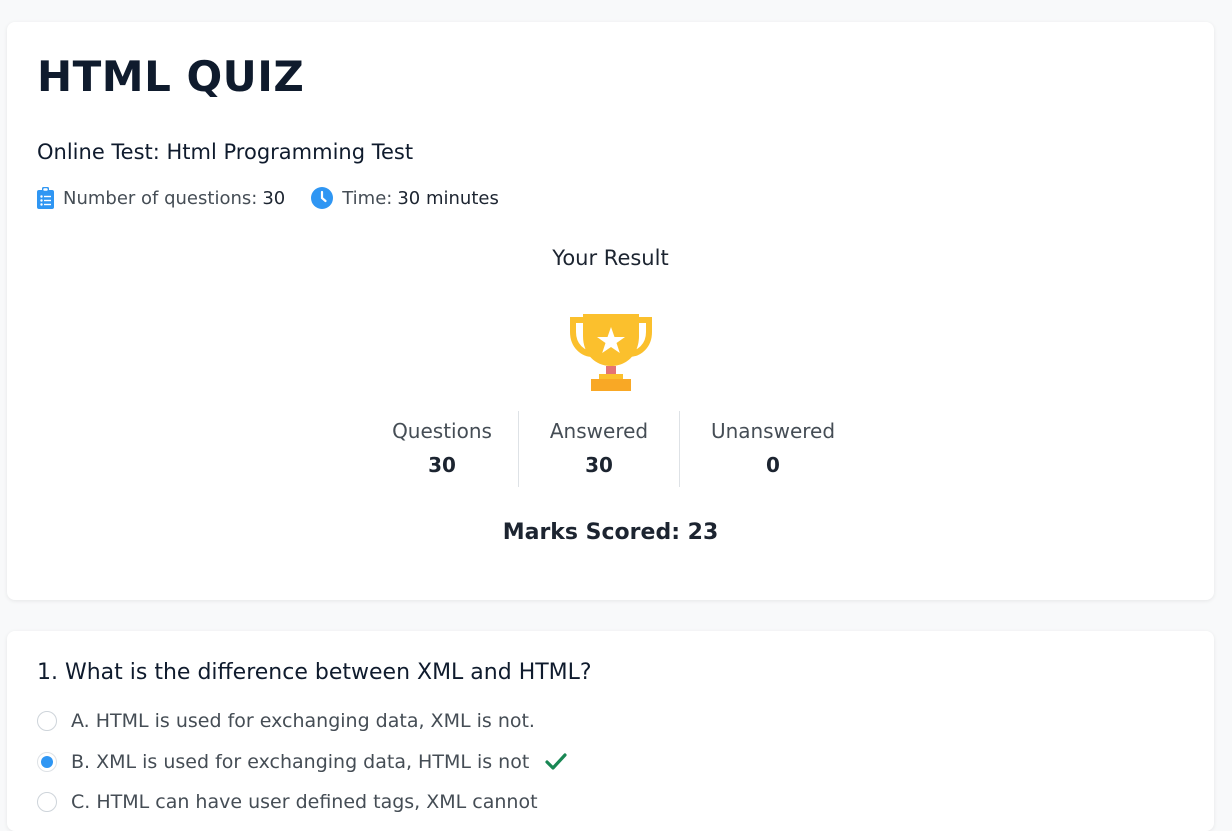 The image size is (1232, 831). Describe the element at coordinates (442, 449) in the screenshot. I see `stat-questions: Questions 30` at that location.